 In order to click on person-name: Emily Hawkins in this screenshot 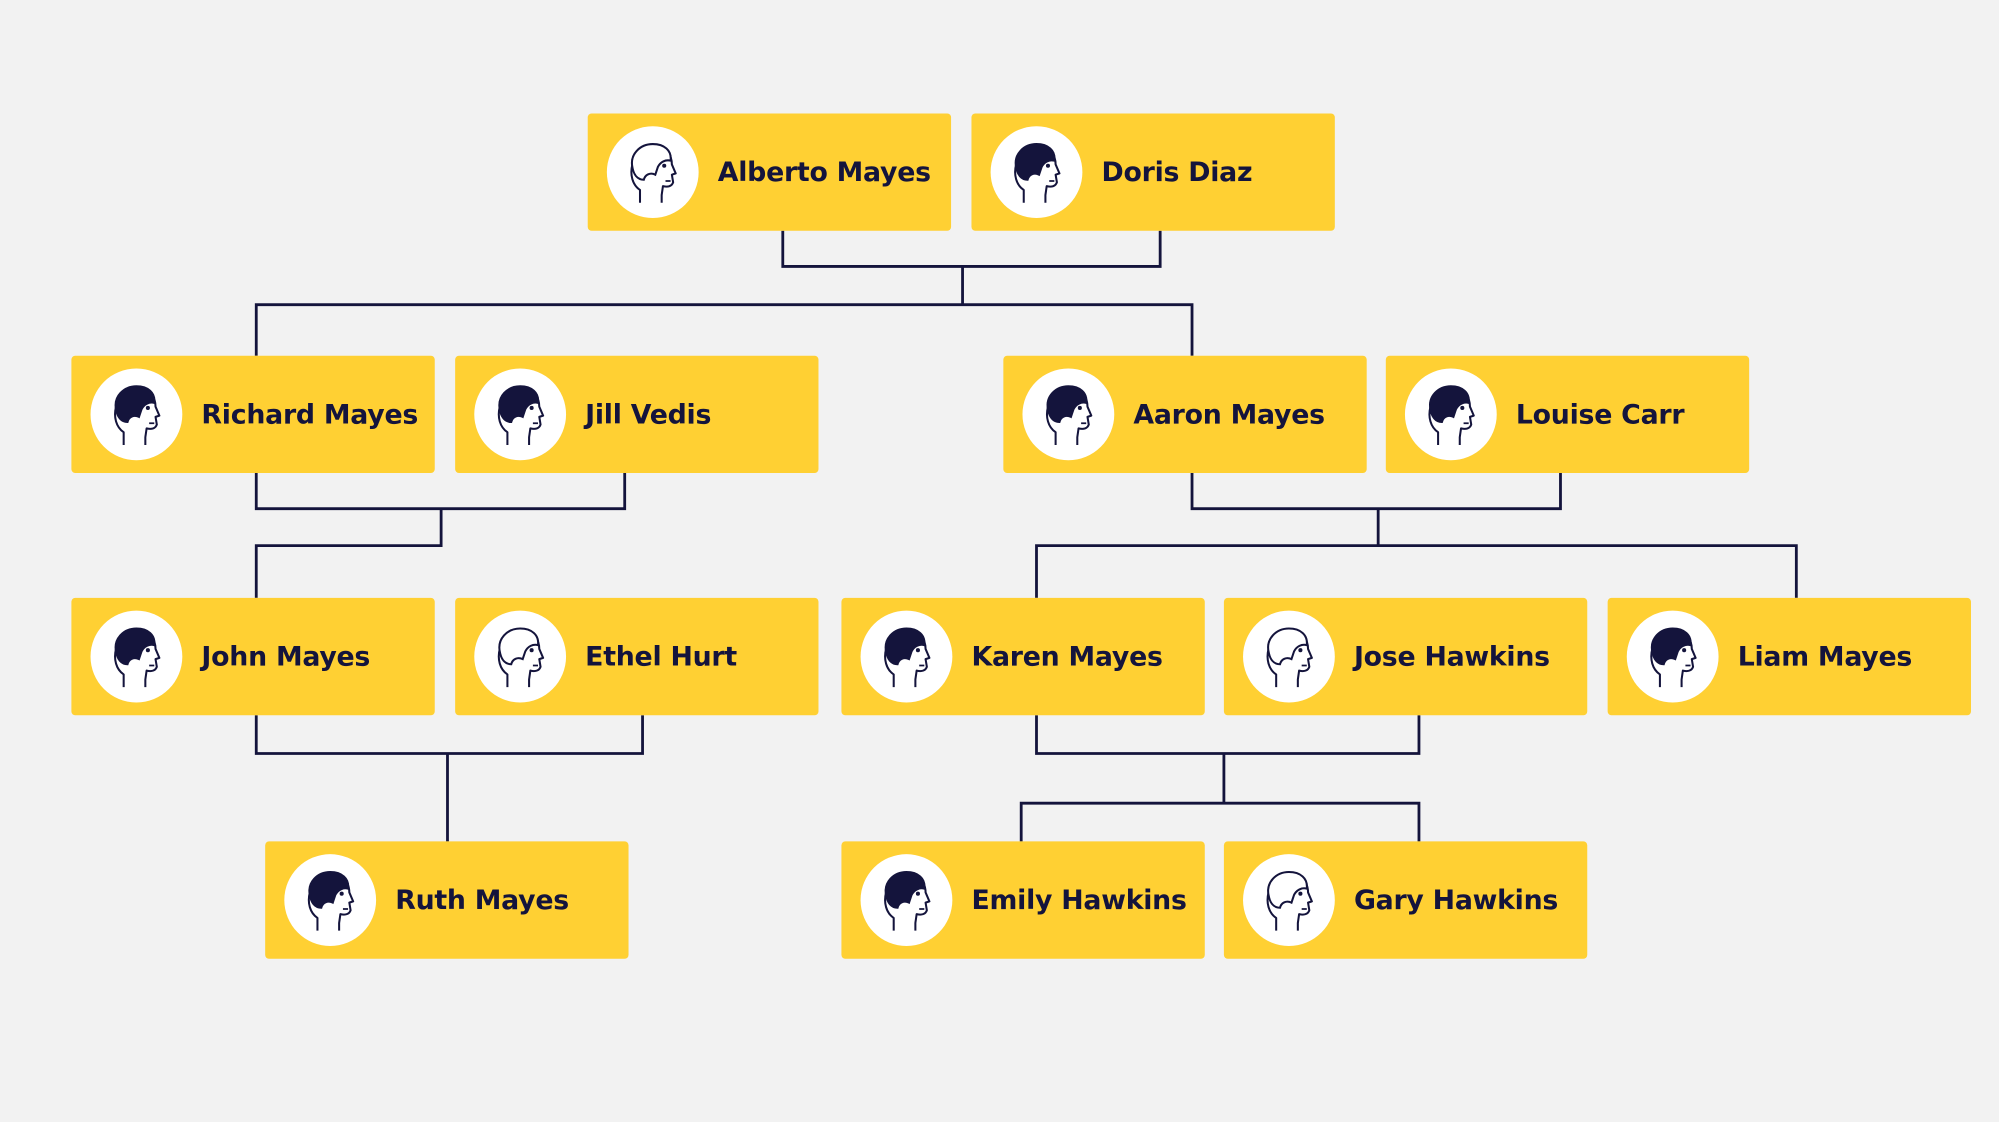, I will do `click(1079, 900)`.